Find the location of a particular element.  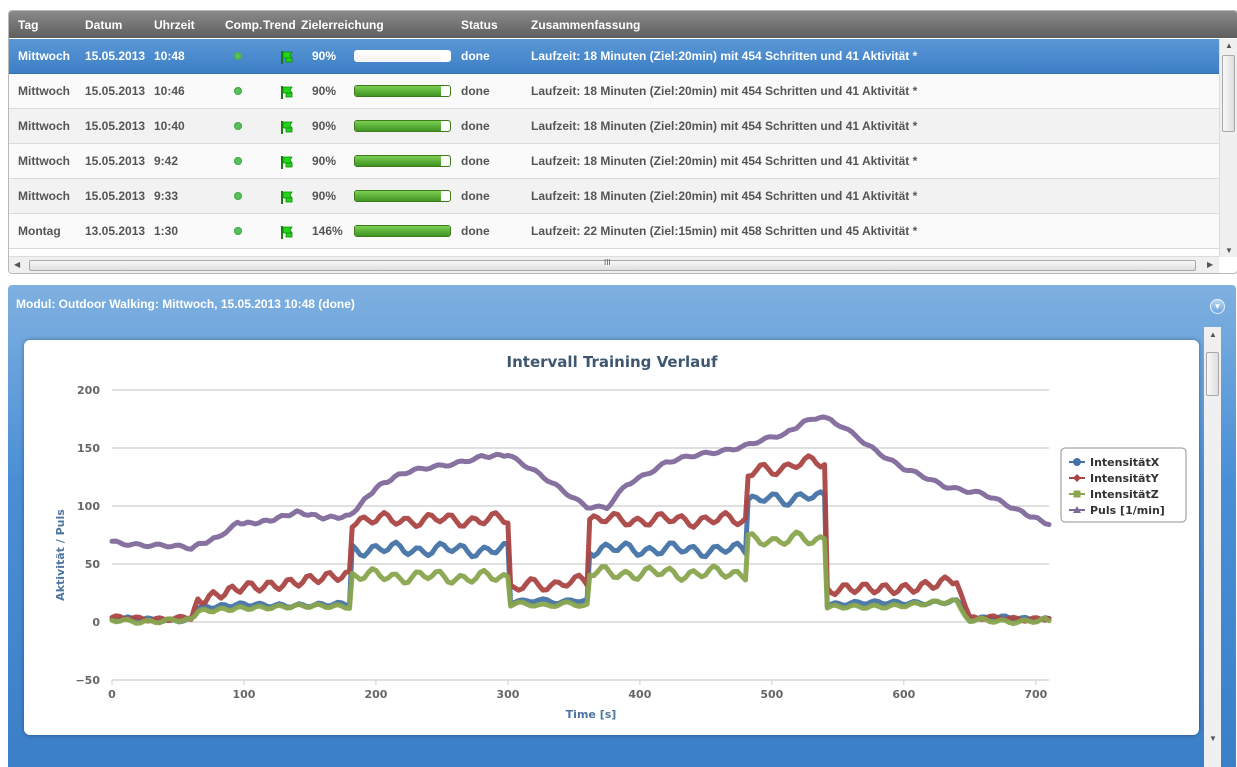

x-tick-label: 600 is located at coordinates (903, 694).